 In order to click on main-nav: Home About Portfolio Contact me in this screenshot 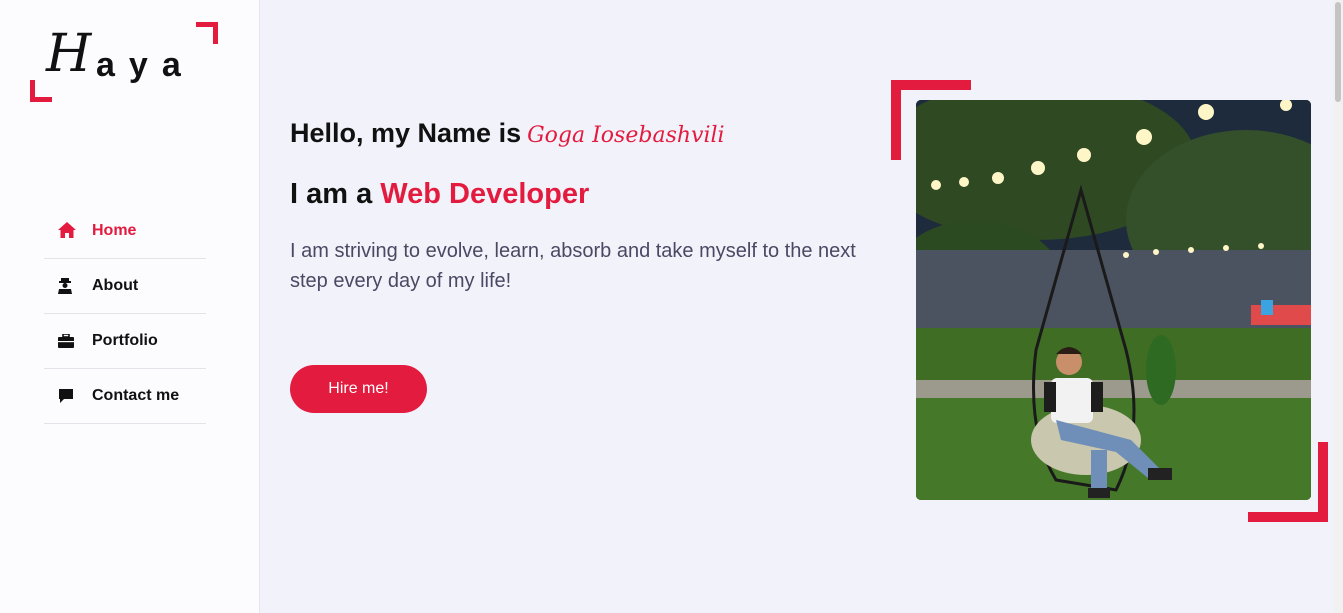, I will do `click(125, 323)`.